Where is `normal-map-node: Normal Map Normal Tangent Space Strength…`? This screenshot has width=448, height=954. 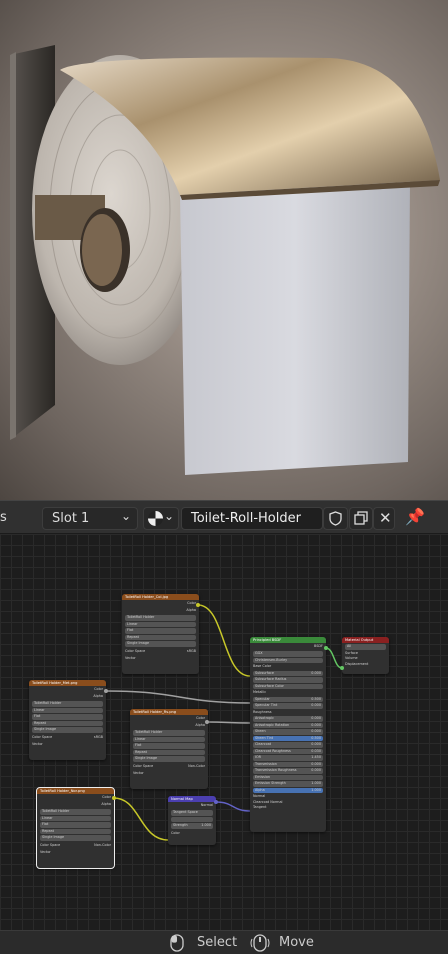 normal-map-node: Normal Map Normal Tangent Space Strength… is located at coordinates (192, 820).